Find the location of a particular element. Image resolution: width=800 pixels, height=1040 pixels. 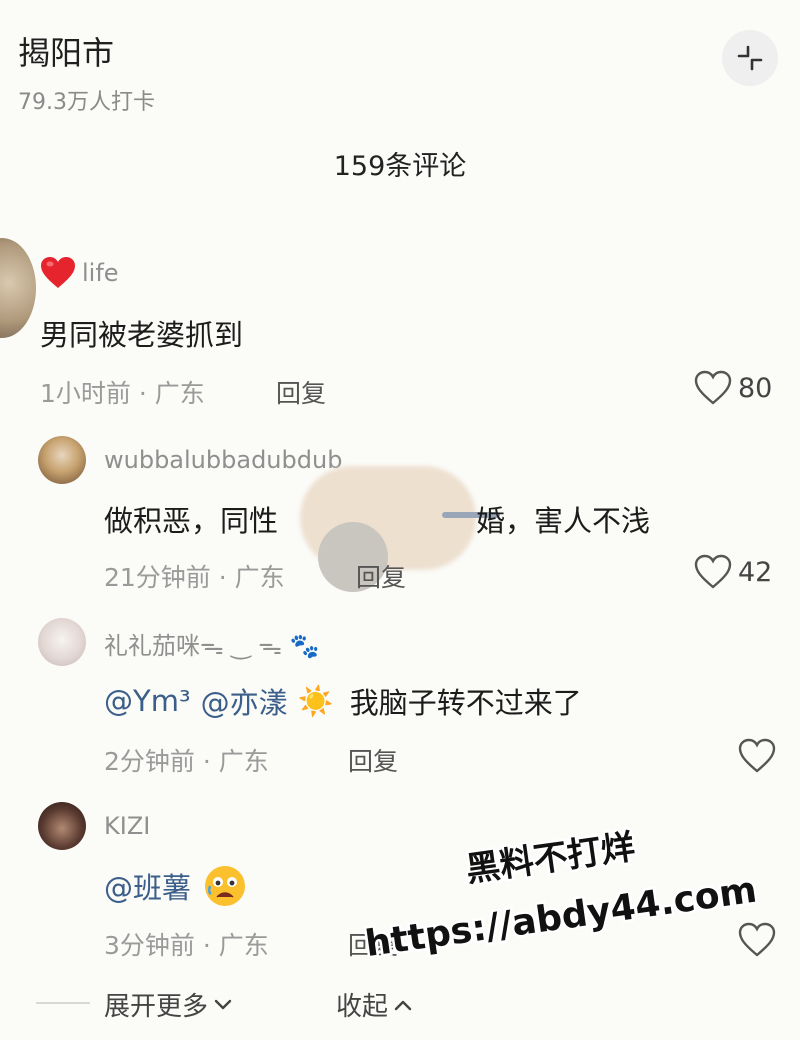

collapse-icon is located at coordinates (750, 58).